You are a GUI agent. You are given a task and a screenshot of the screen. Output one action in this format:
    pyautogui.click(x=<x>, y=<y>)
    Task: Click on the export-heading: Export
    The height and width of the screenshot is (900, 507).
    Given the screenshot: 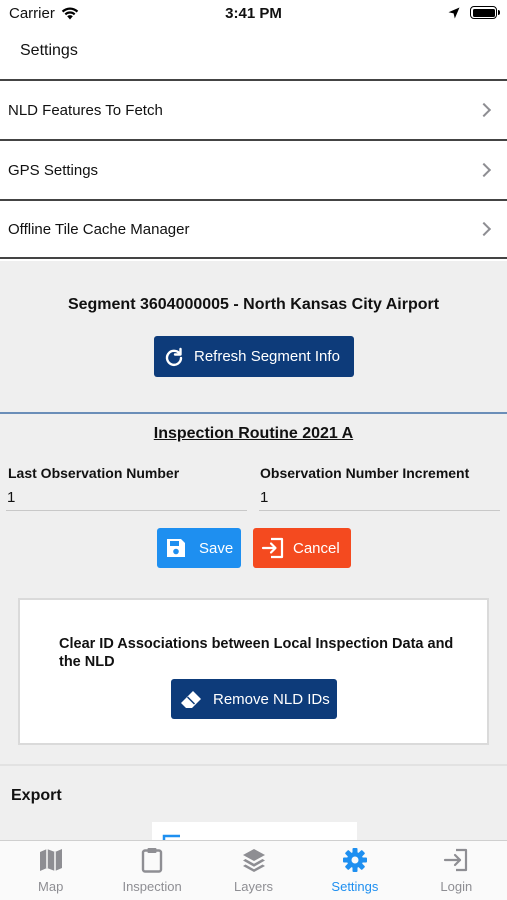 What is the action you would take?
    pyautogui.click(x=36, y=795)
    